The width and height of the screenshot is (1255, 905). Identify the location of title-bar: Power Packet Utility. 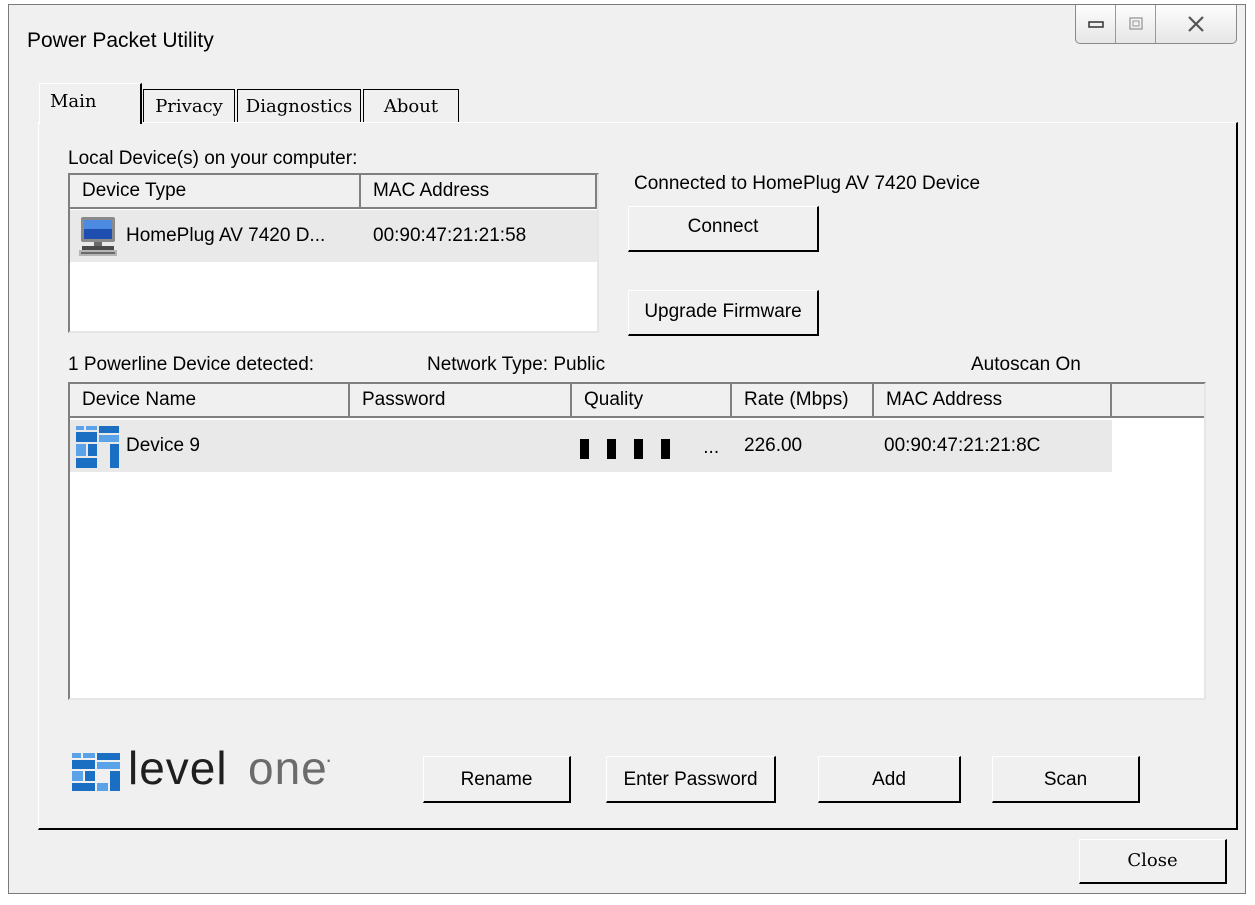
(627, 38).